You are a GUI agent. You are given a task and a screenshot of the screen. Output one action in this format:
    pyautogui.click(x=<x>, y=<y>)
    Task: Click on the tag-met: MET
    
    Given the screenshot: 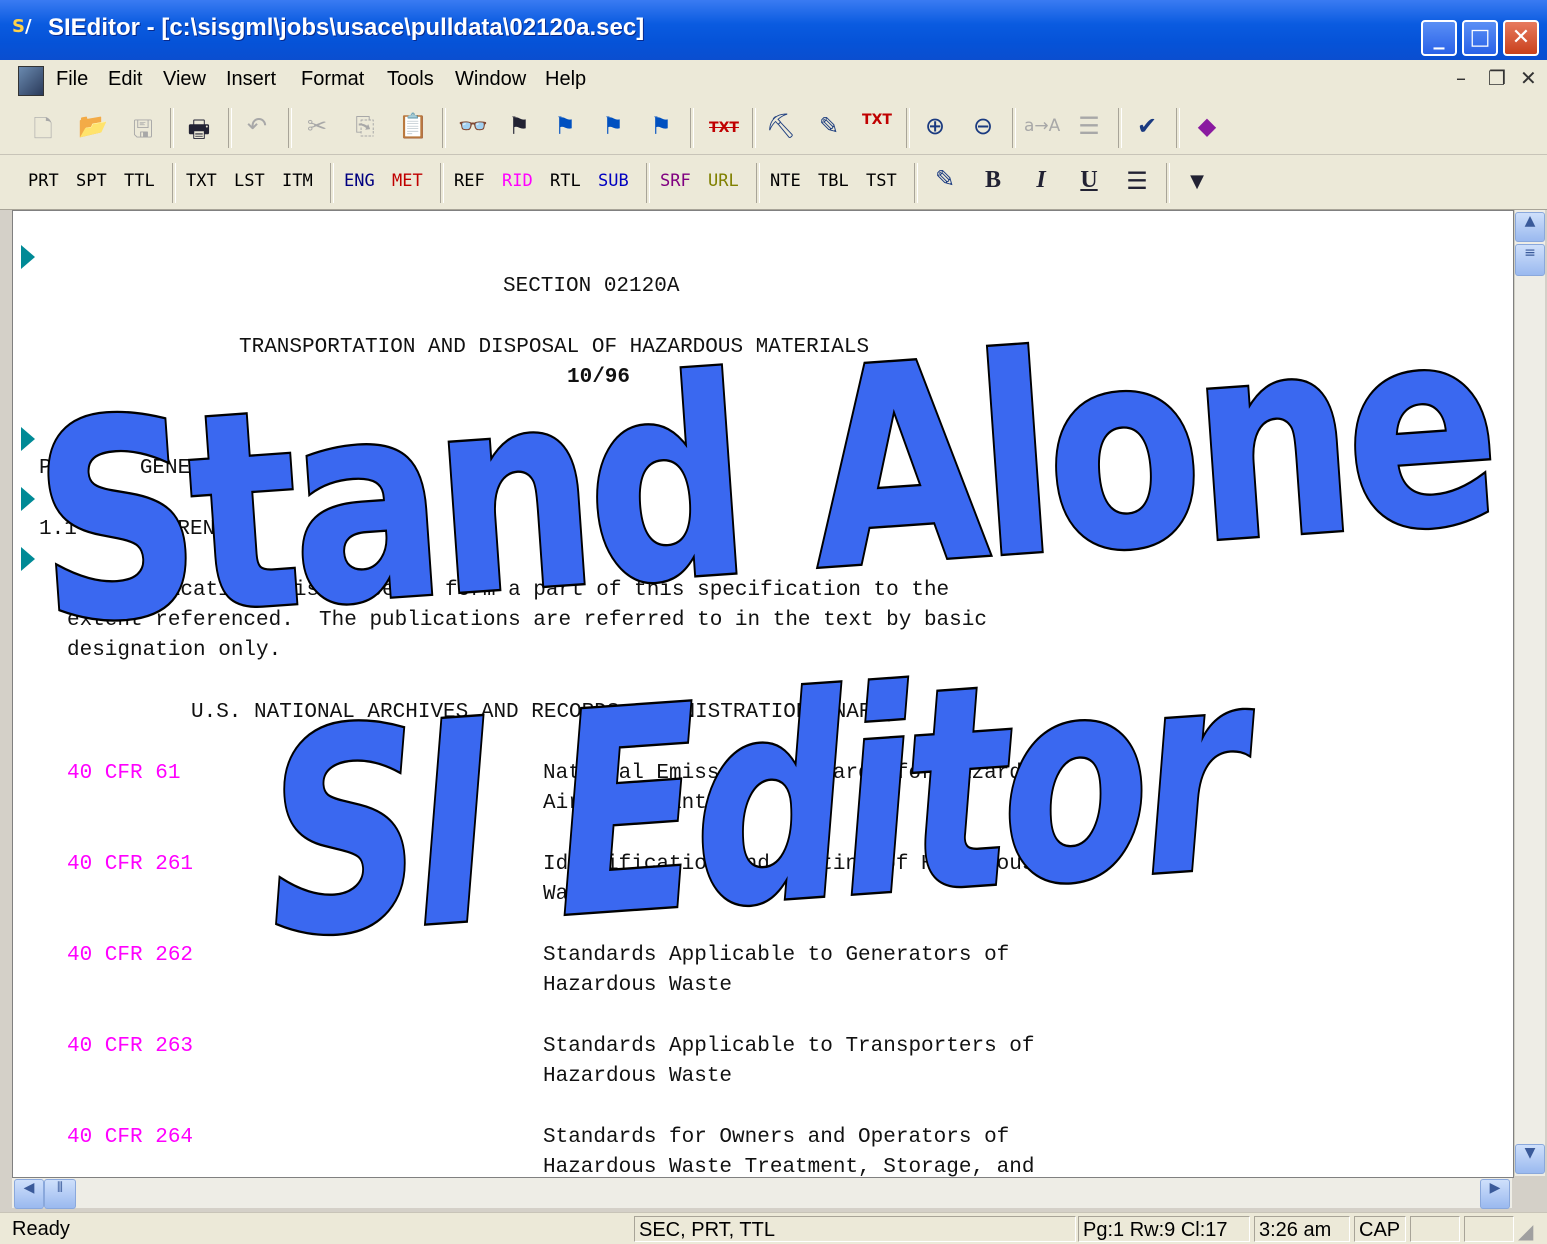 What is the action you would take?
    pyautogui.click(x=407, y=181)
    